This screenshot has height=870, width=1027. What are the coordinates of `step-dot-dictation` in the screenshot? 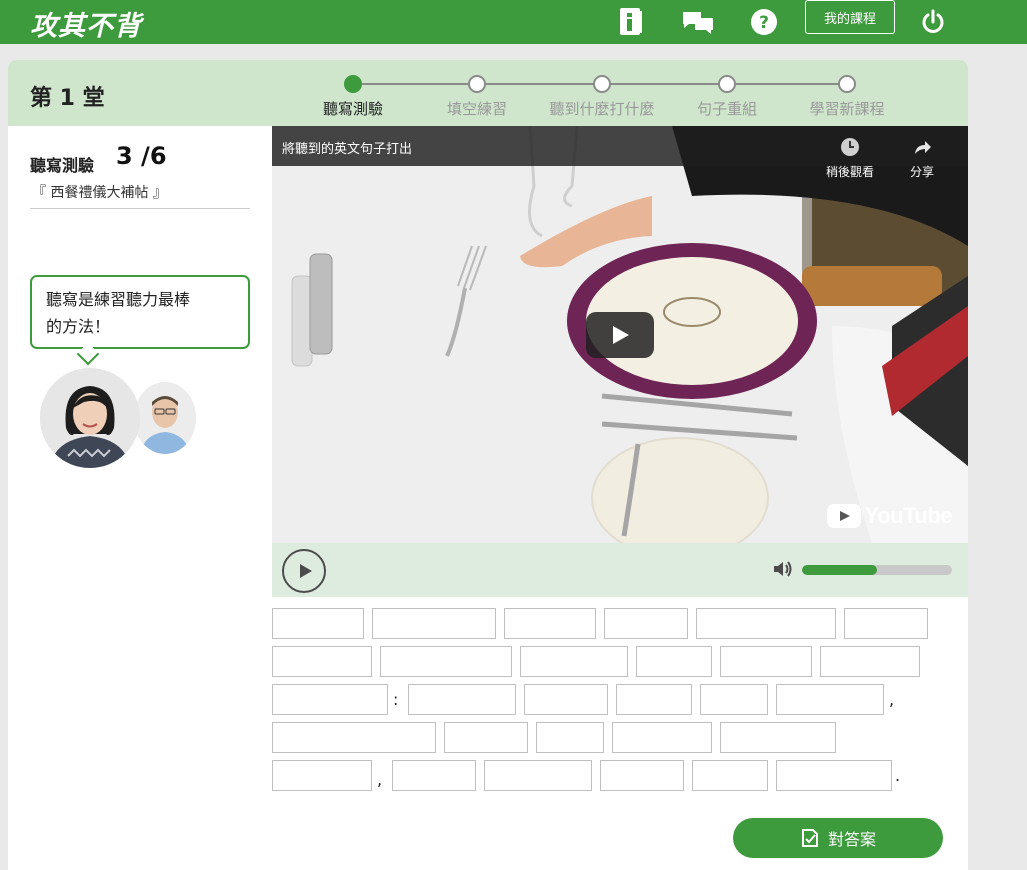 It's located at (353, 84).